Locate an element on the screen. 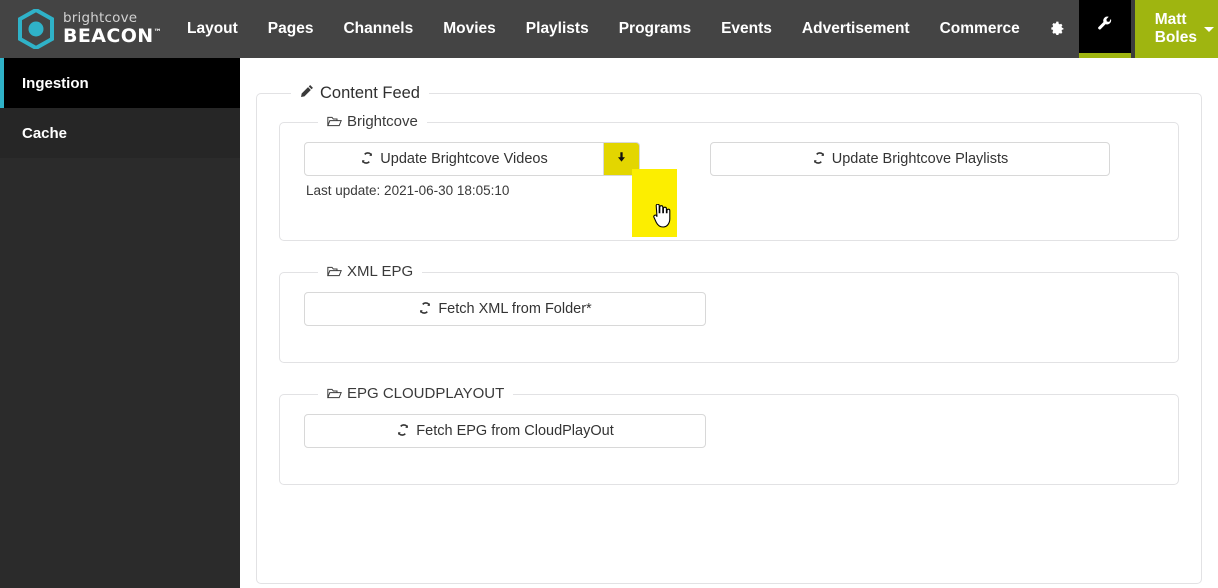  content-feed-title: Content Feed is located at coordinates (370, 93).